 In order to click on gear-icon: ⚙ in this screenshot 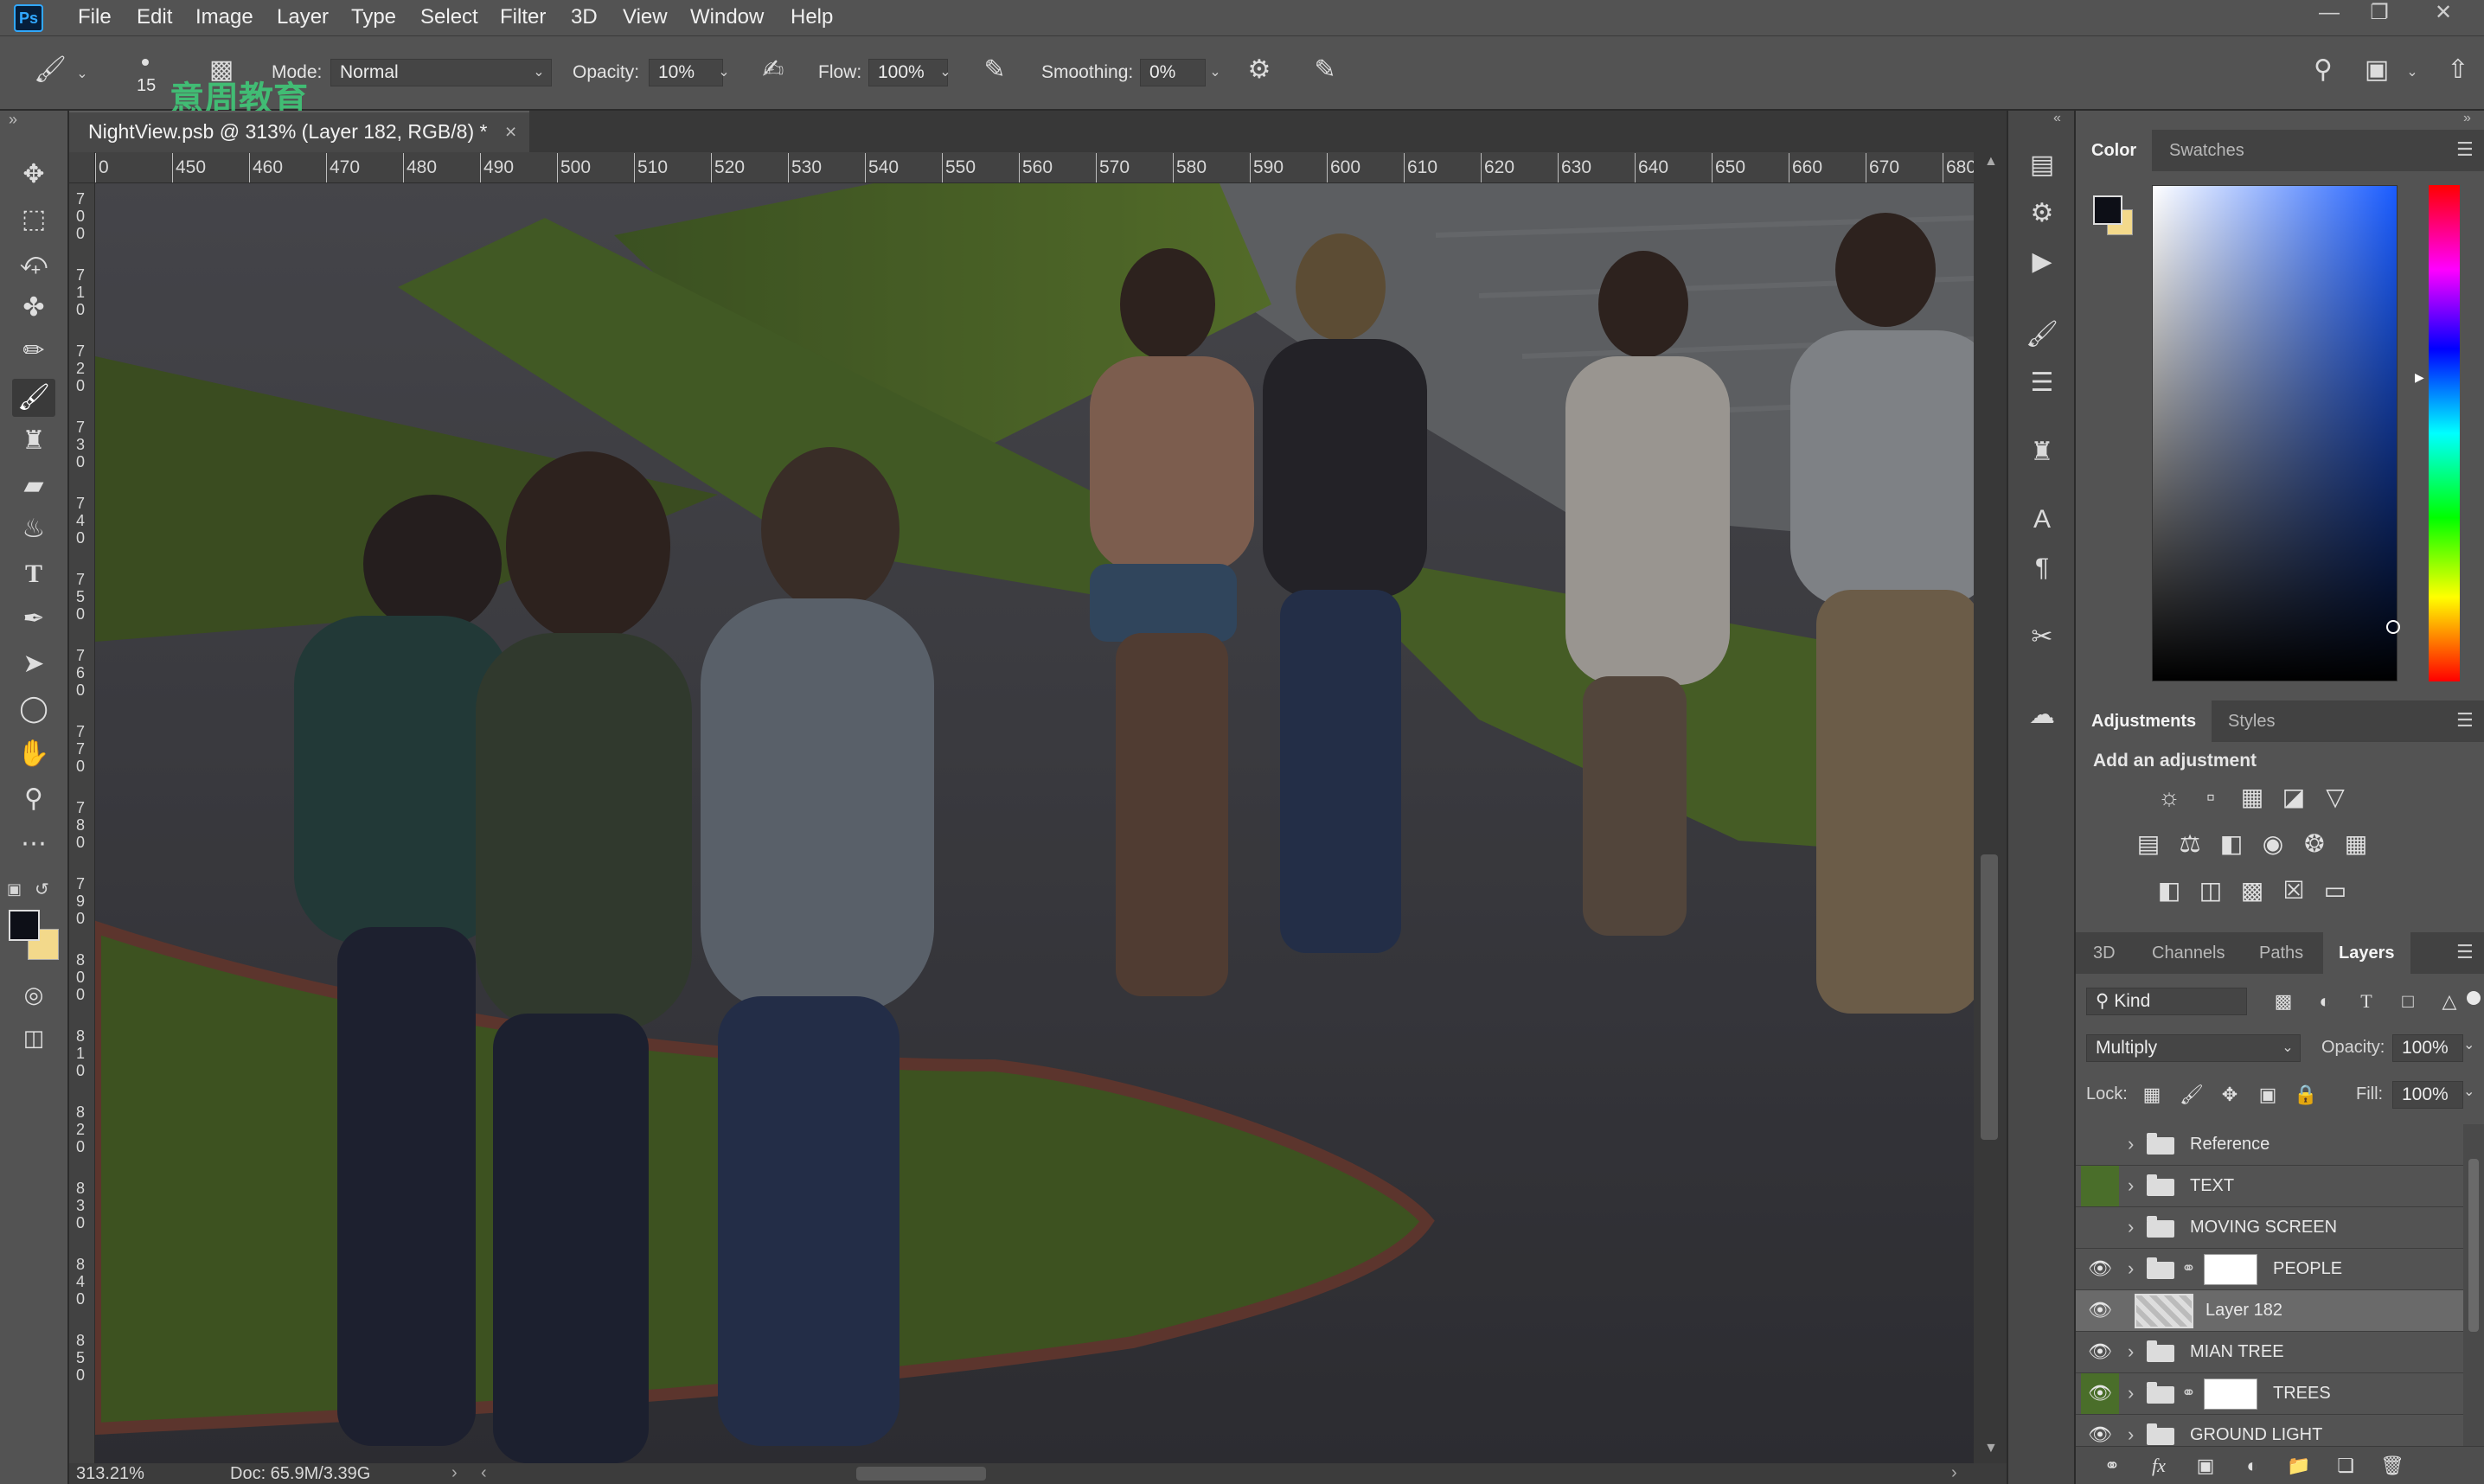, I will do `click(1259, 72)`.